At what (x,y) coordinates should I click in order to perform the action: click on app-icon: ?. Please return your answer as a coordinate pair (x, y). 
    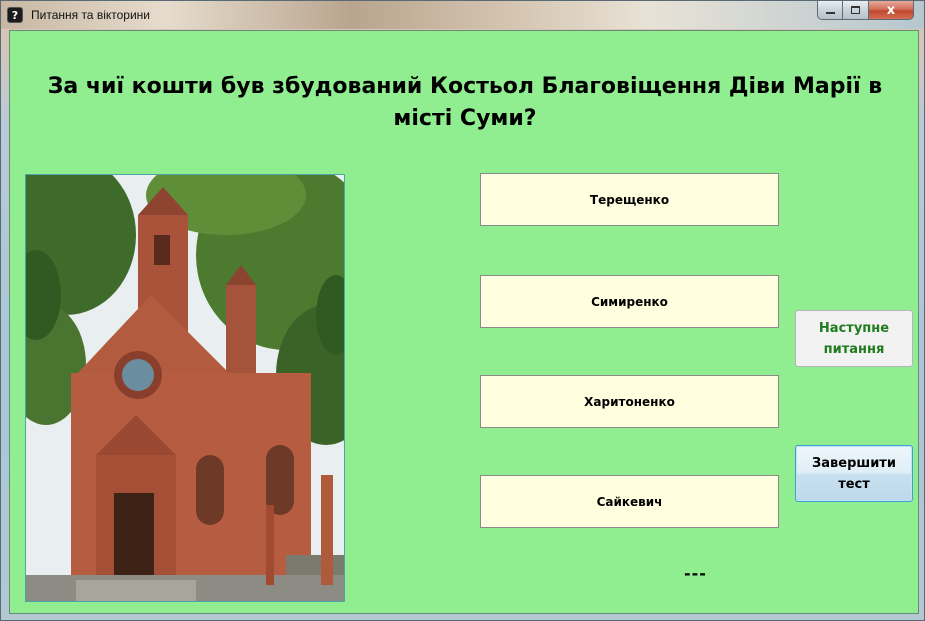
    Looking at the image, I should click on (15, 15).